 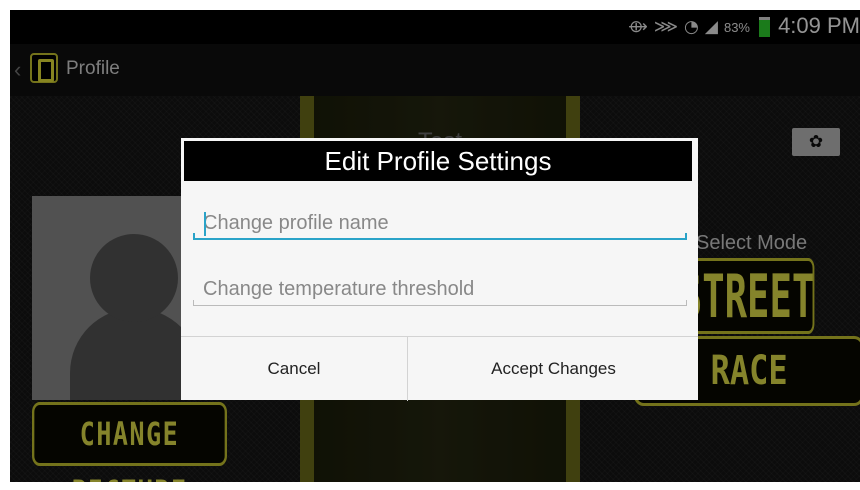 I want to click on cancel-button: Cancel, so click(x=294, y=369).